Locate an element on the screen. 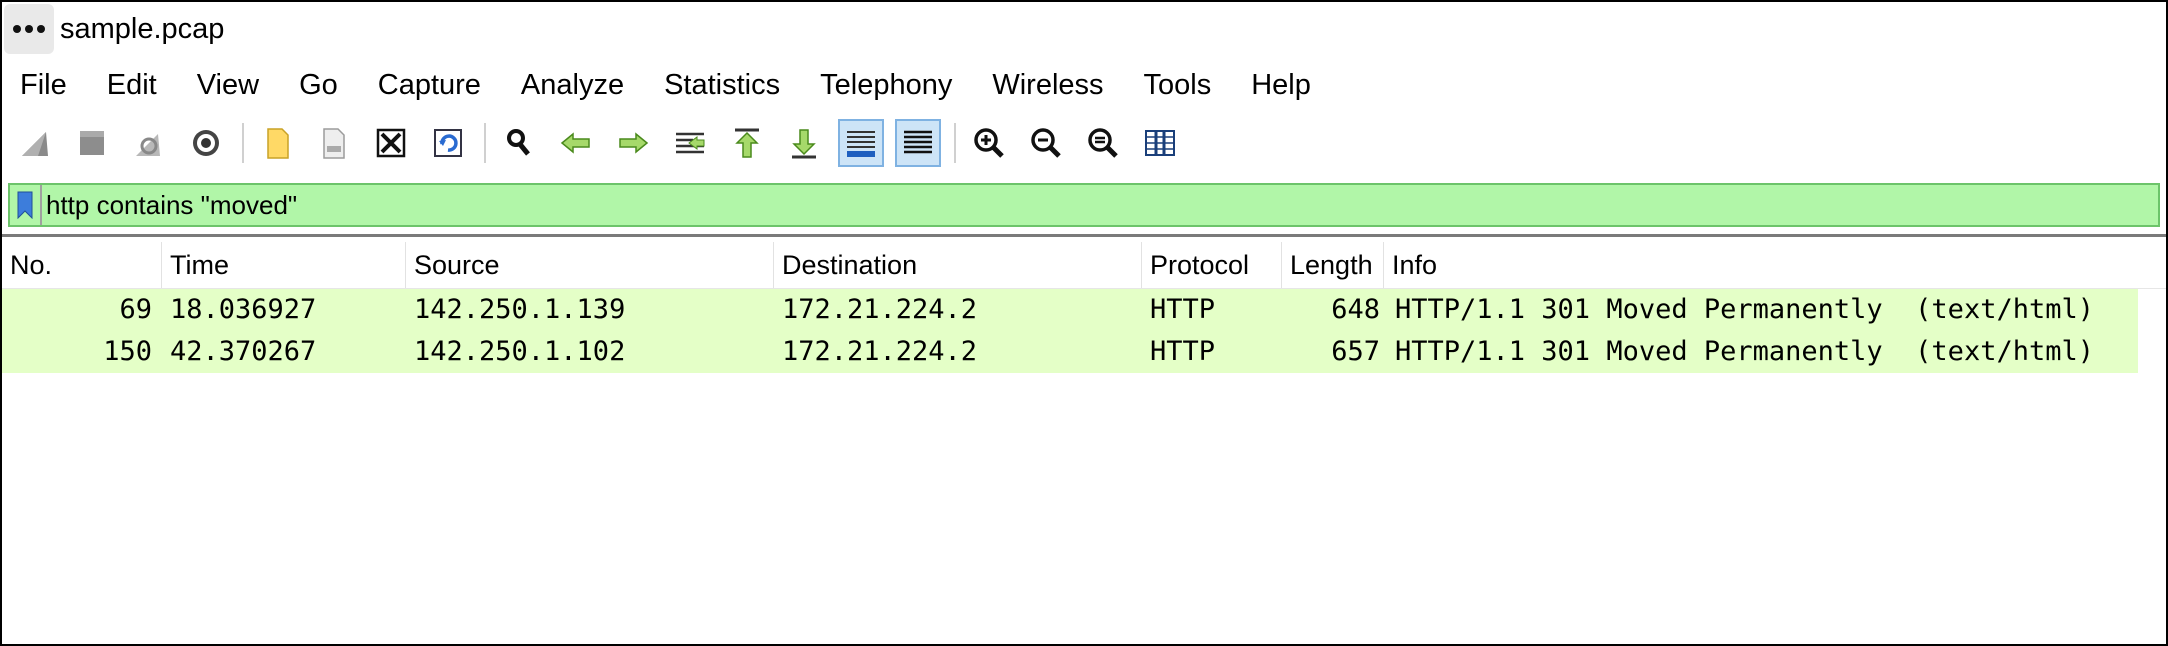 Image resolution: width=2168 pixels, height=646 pixels. start-capture-button is located at coordinates (35, 143).